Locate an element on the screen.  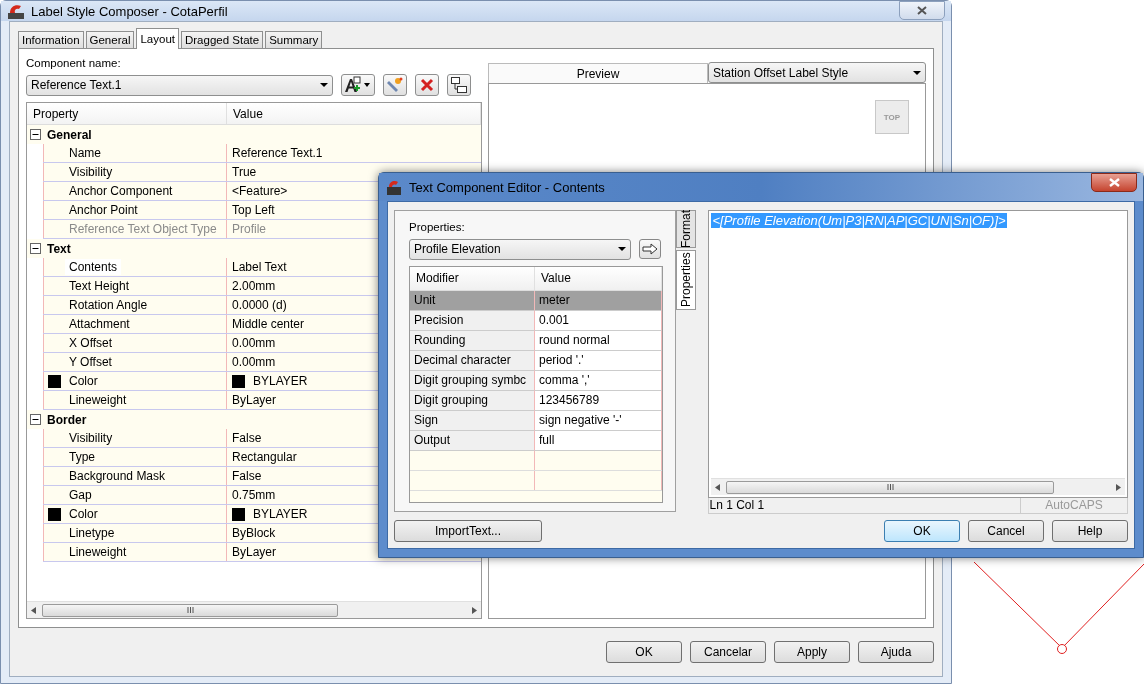
property-value: ByBlock is located at coordinates (254, 533).